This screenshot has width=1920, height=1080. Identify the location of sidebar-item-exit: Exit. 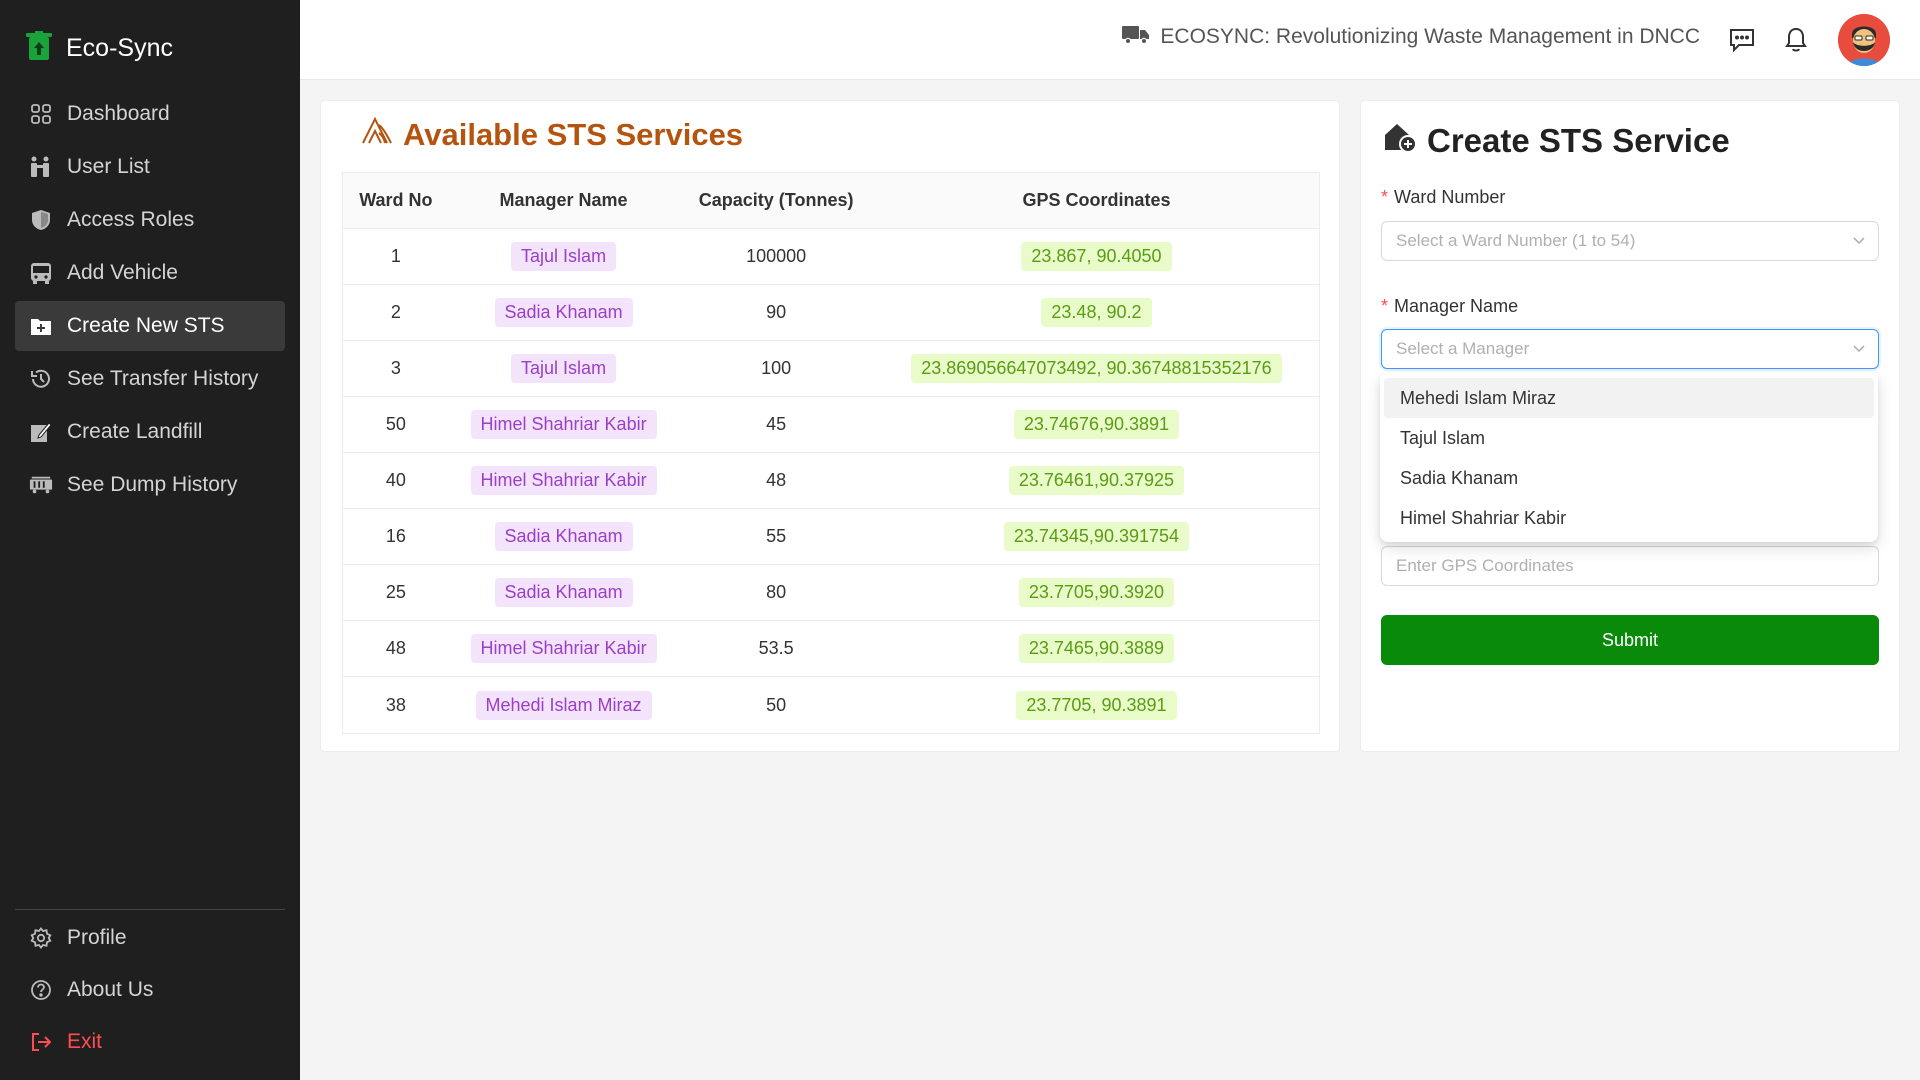
(150, 1042).